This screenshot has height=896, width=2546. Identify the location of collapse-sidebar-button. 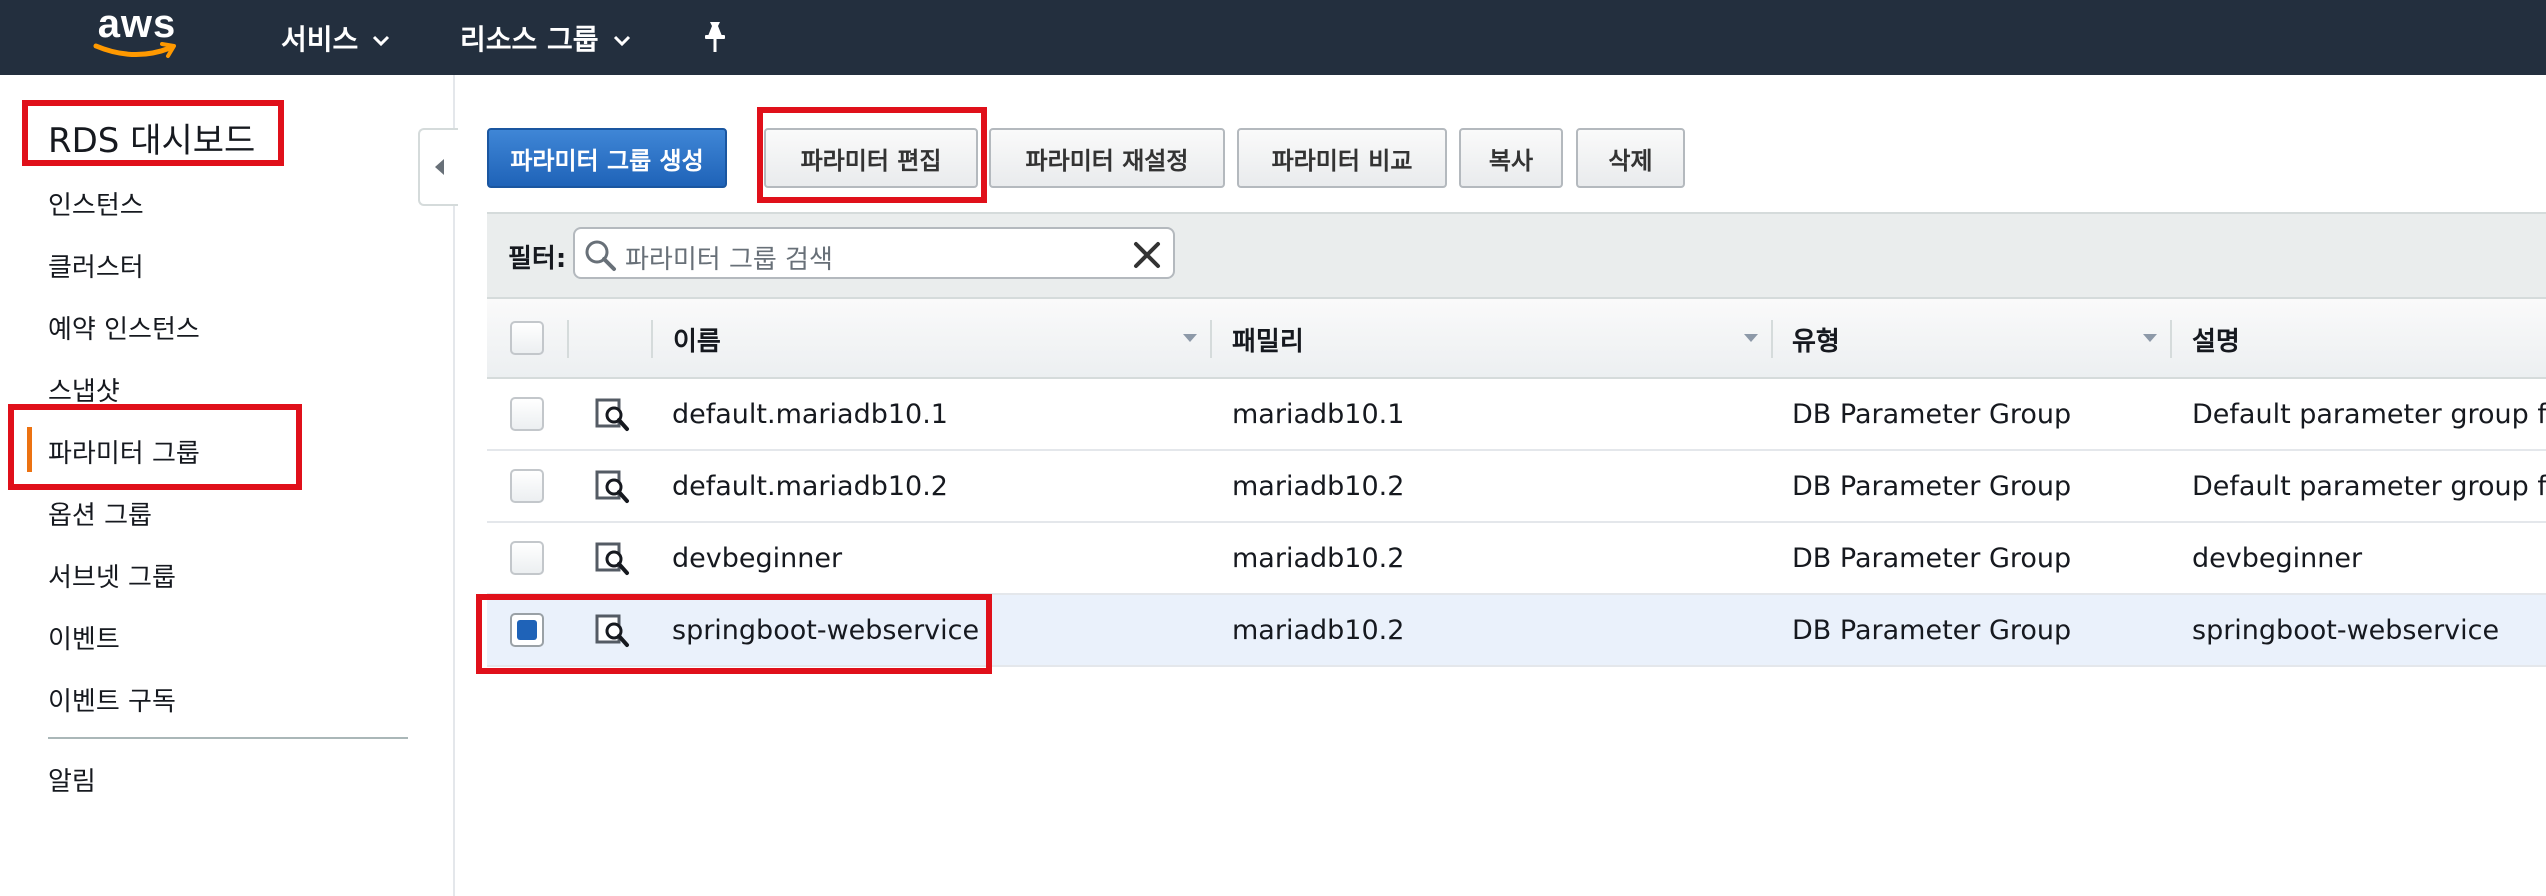
(438, 167).